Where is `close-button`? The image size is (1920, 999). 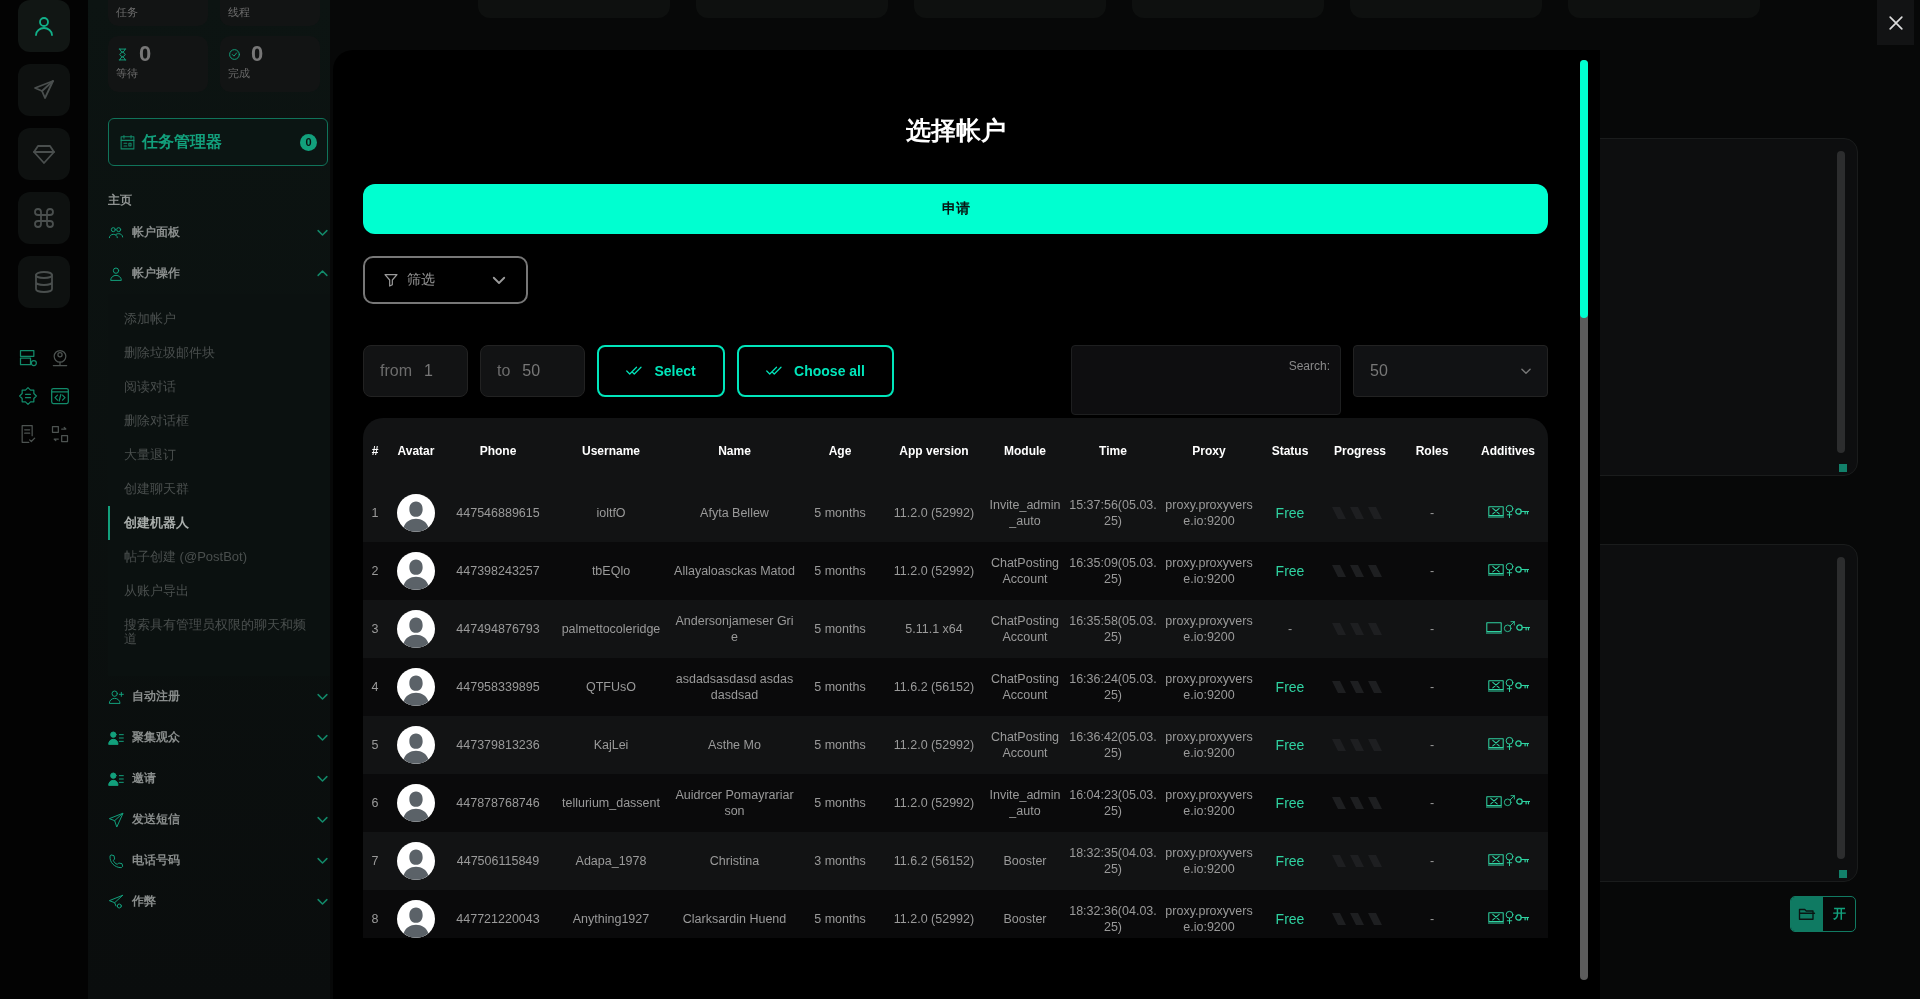
close-button is located at coordinates (1895, 22).